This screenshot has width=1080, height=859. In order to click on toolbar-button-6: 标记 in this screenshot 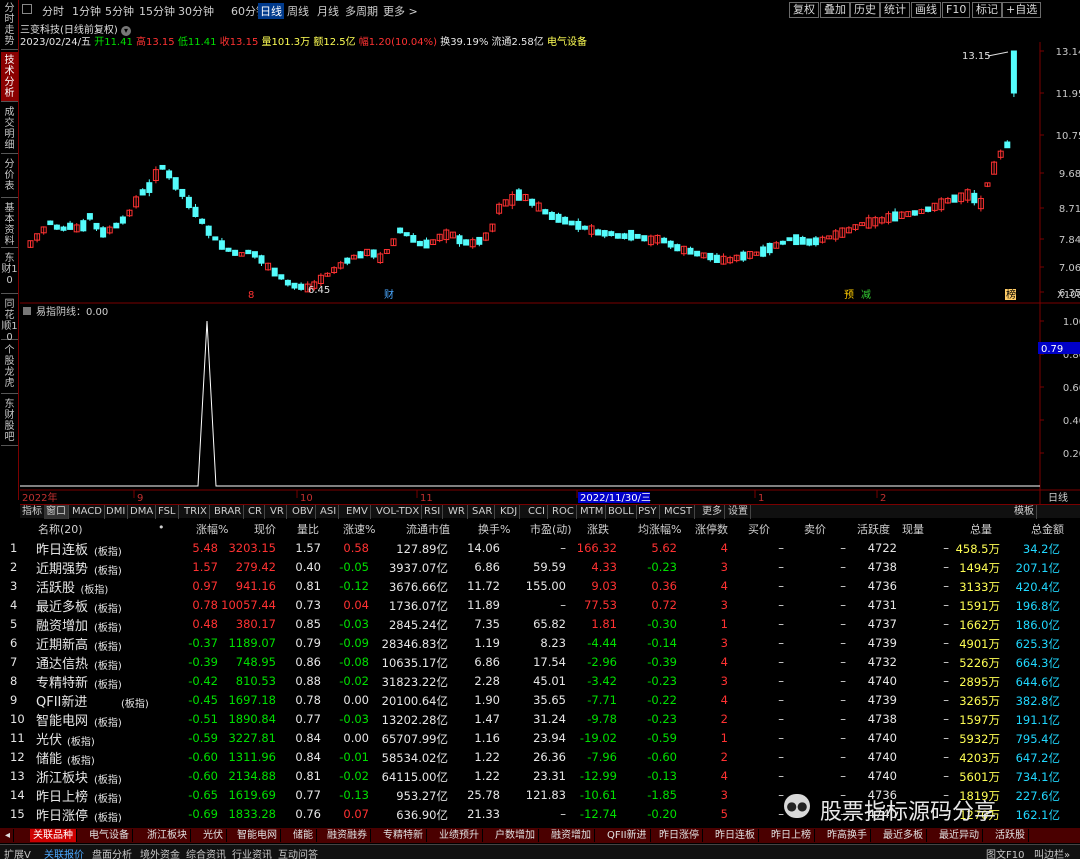, I will do `click(987, 10)`.